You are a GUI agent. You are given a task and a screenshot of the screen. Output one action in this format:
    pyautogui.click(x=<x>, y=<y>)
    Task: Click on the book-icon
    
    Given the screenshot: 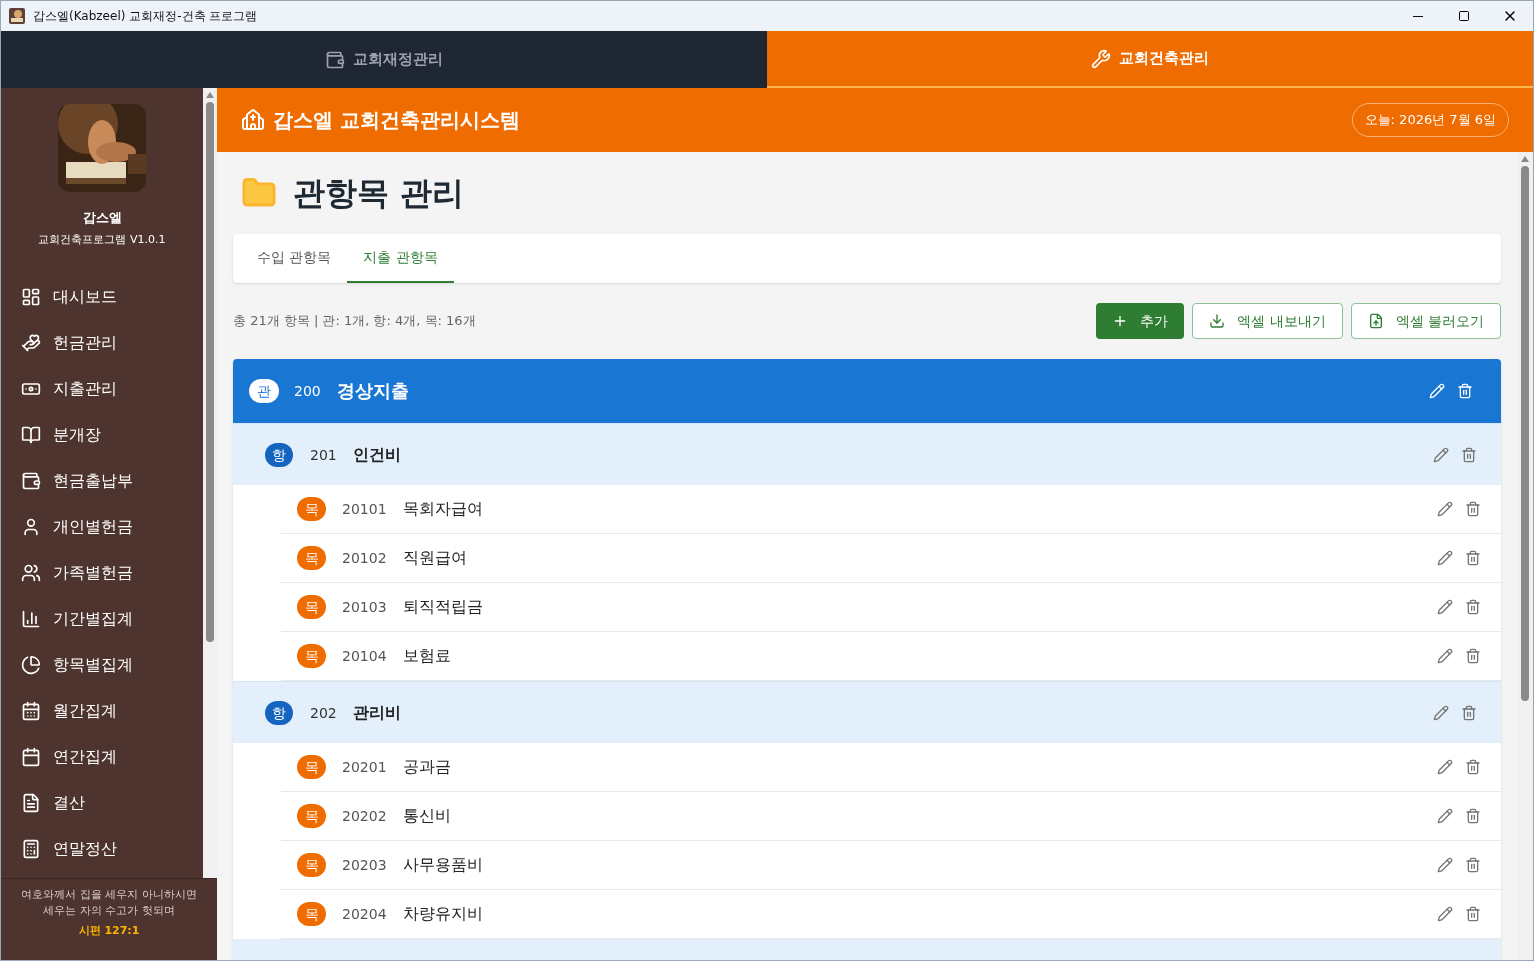 What is the action you would take?
    pyautogui.click(x=31, y=435)
    